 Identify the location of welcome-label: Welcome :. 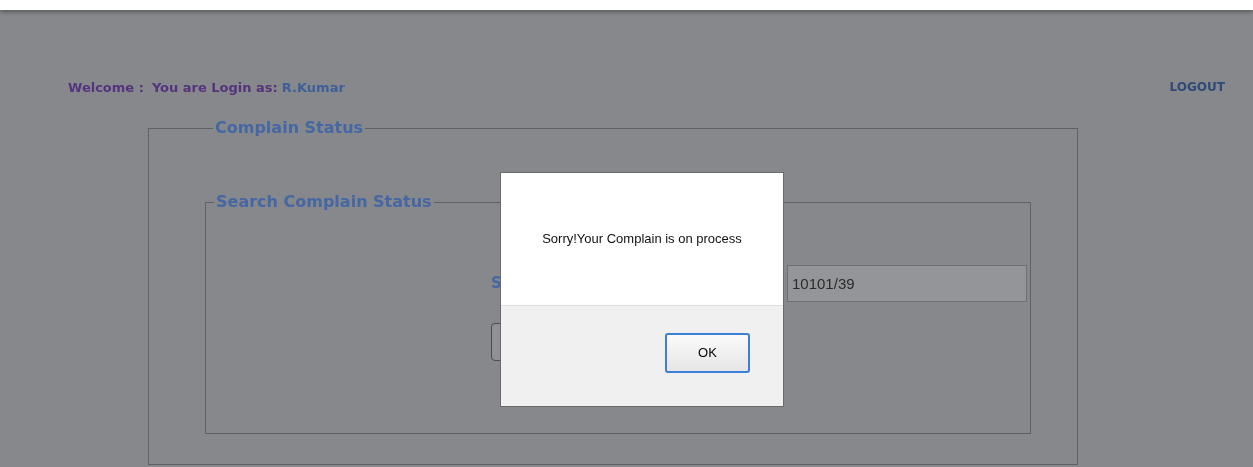
(106, 88).